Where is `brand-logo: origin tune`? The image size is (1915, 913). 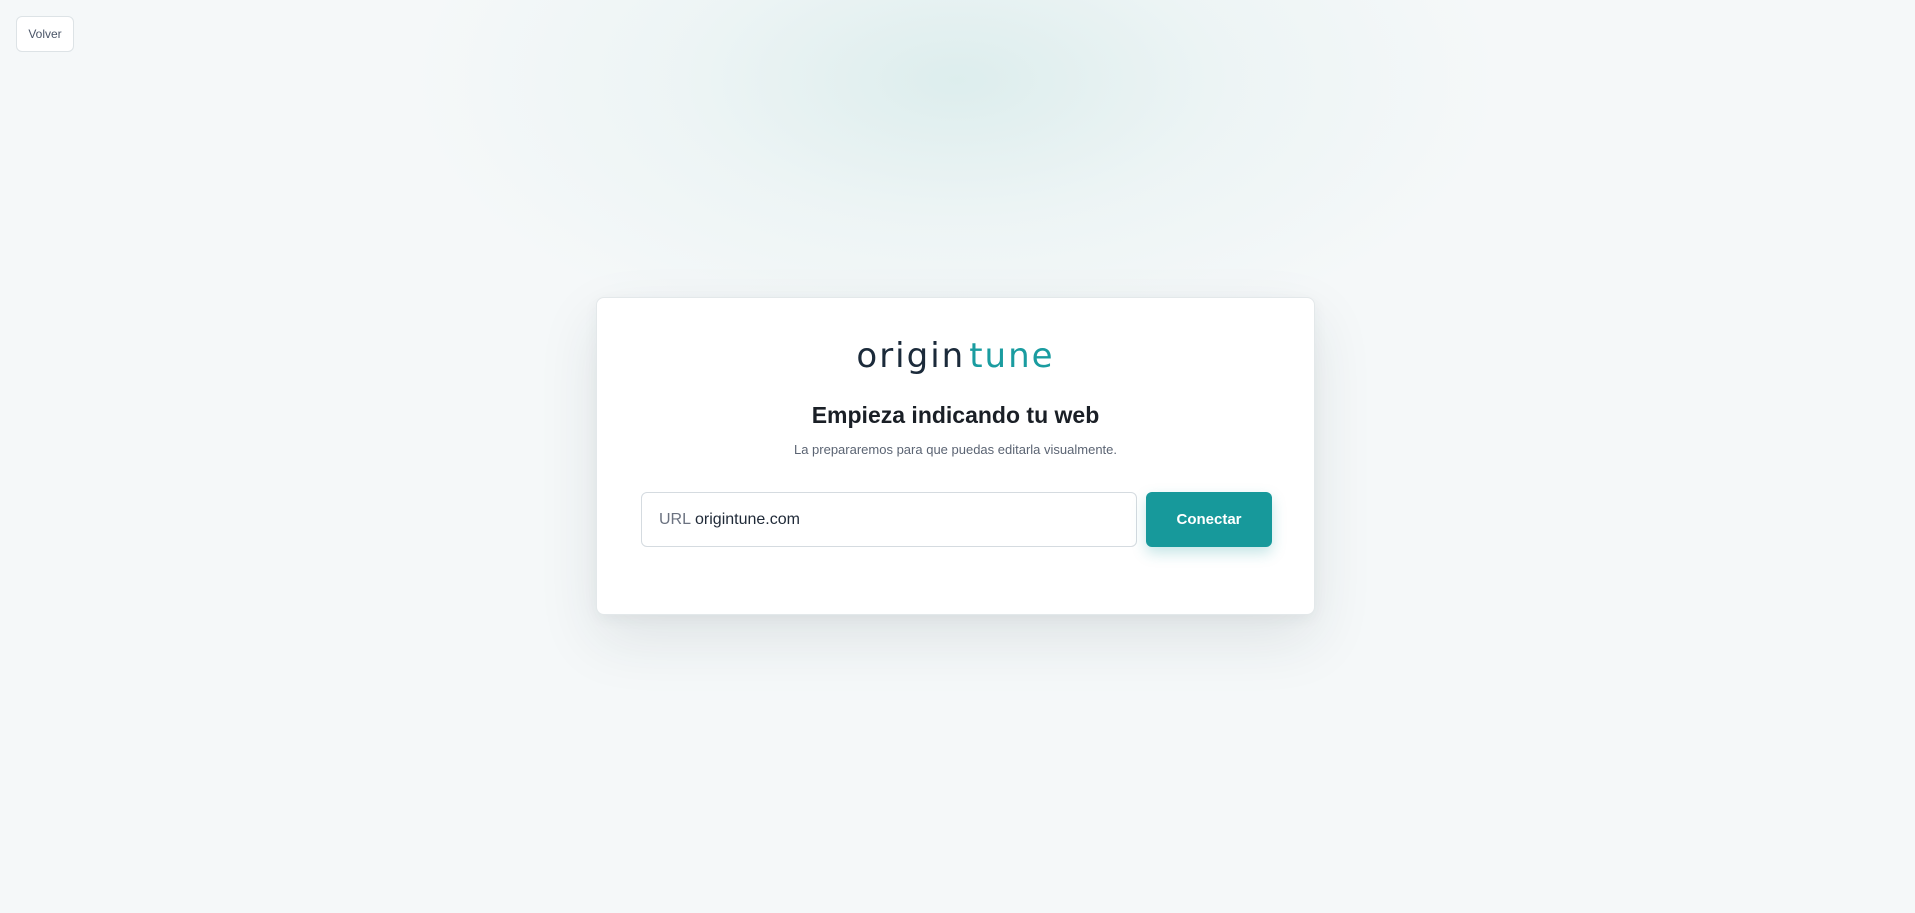
brand-logo: origin tune is located at coordinates (955, 356).